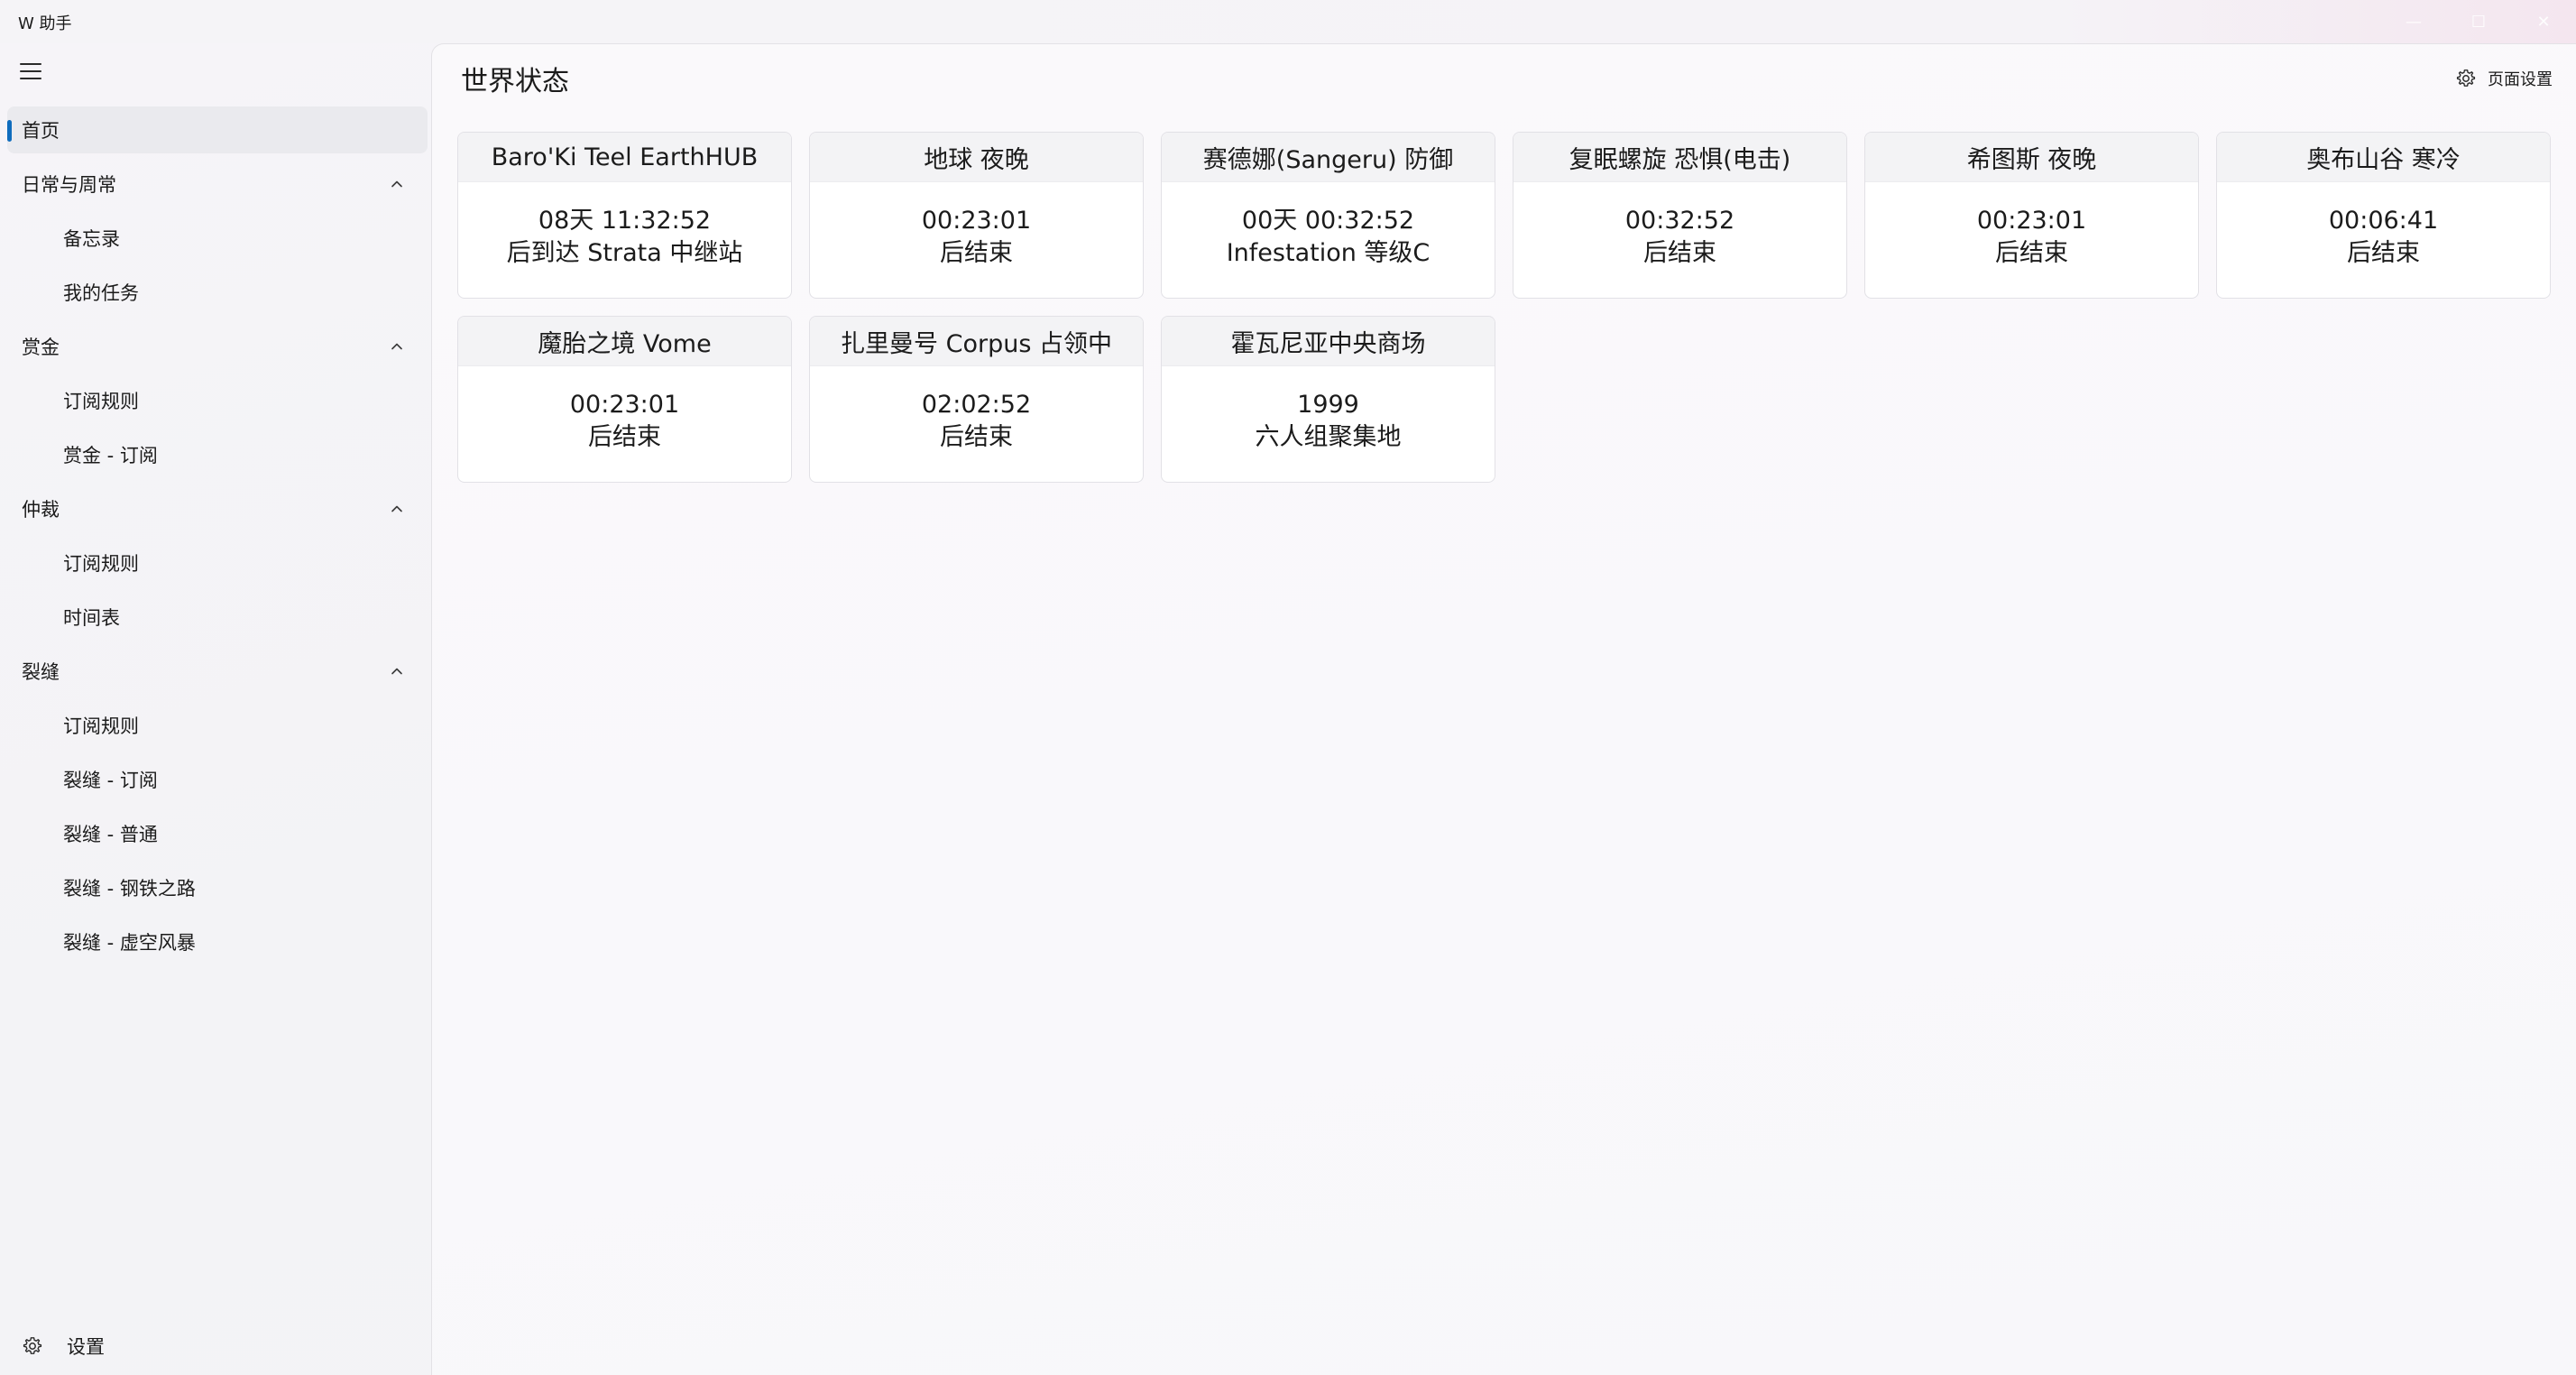 The height and width of the screenshot is (1375, 2576). What do you see at coordinates (217, 400) in the screenshot?
I see `nav-item-bounty-rules: 订阅规则` at bounding box center [217, 400].